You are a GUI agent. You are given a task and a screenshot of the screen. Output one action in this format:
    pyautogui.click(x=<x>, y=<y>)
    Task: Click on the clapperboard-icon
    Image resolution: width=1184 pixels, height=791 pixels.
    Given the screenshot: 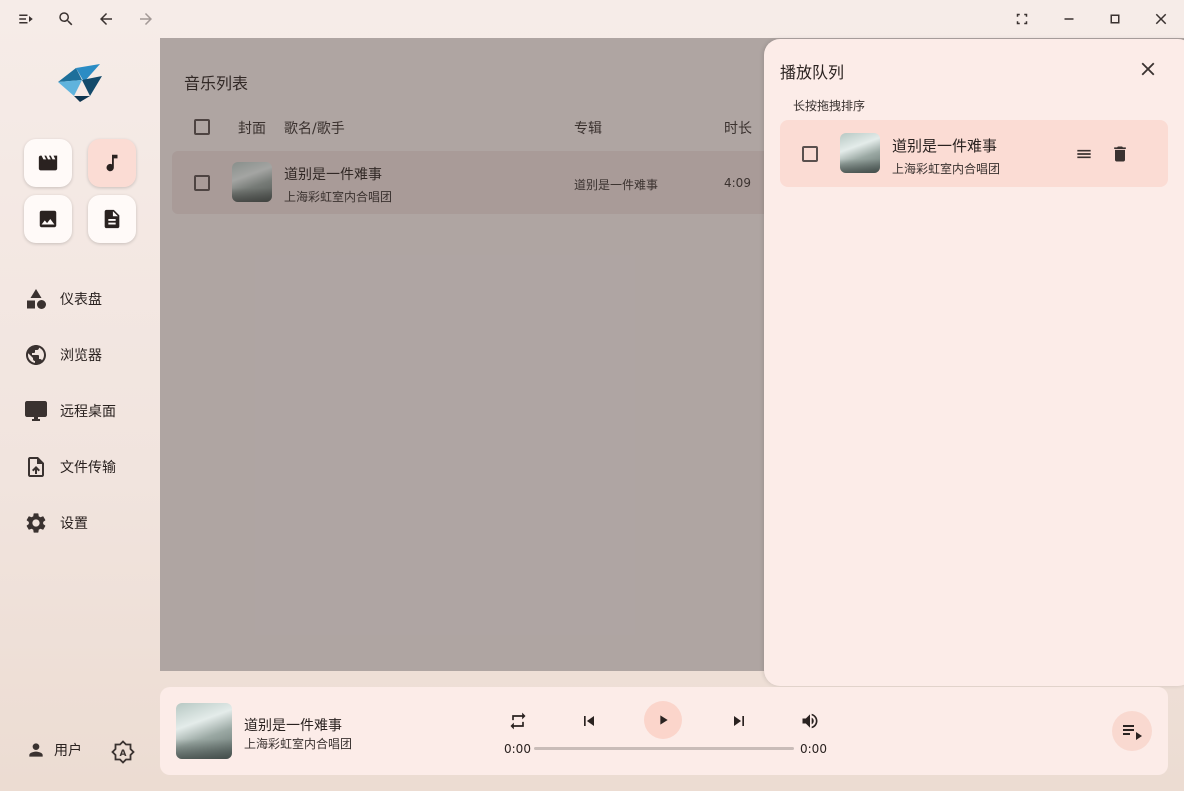 What is the action you would take?
    pyautogui.click(x=48, y=163)
    